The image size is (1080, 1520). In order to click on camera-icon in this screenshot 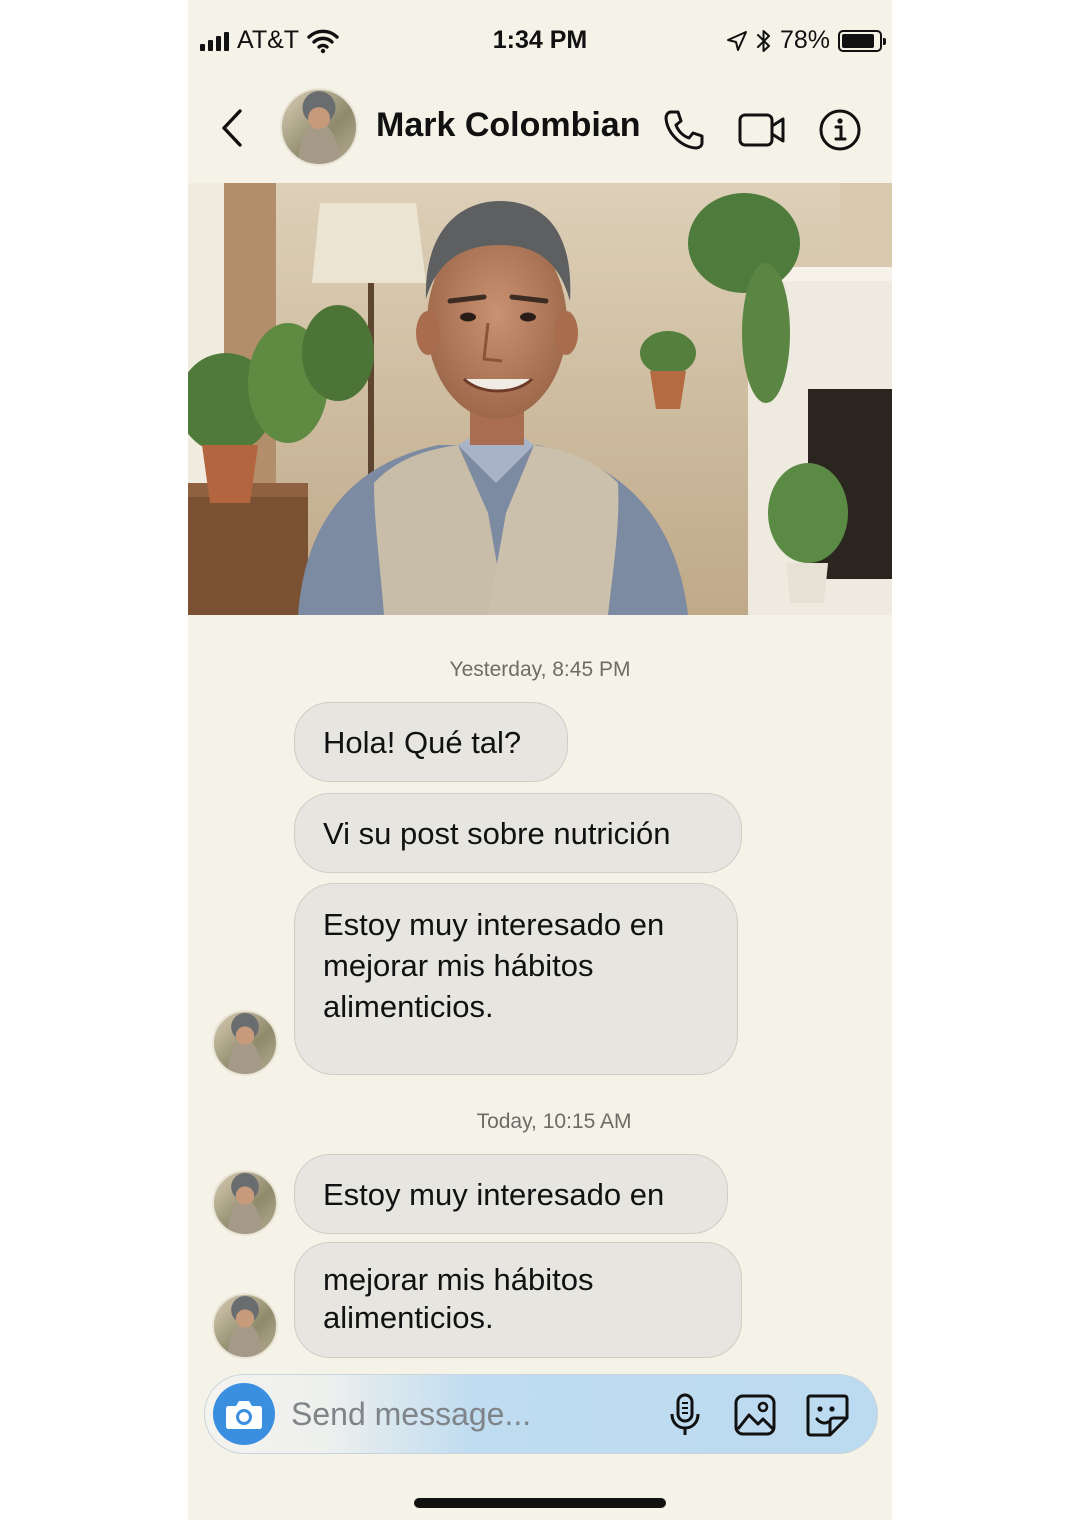, I will do `click(244, 1415)`.